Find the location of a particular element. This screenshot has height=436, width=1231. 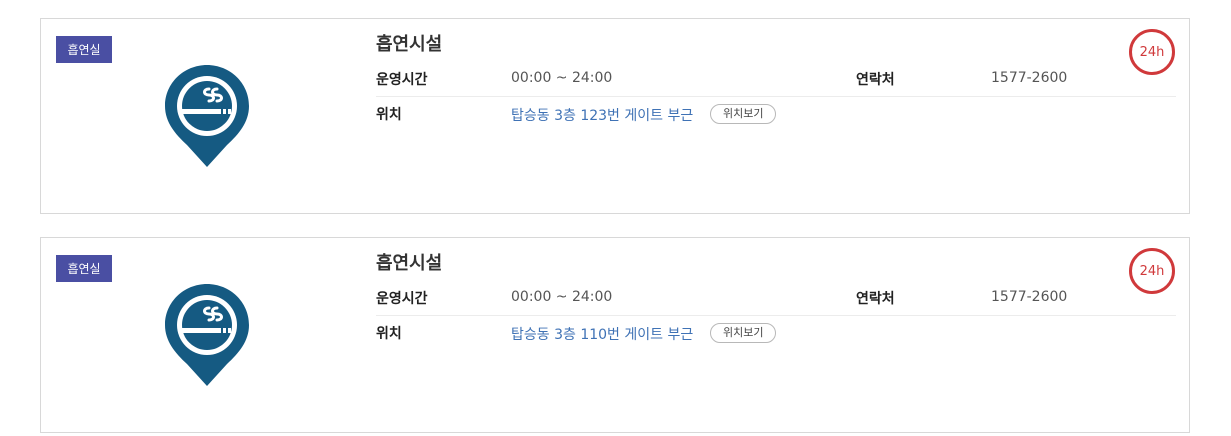

location-value: 탑승동 3층 123번 게이트 부근 is located at coordinates (602, 115).